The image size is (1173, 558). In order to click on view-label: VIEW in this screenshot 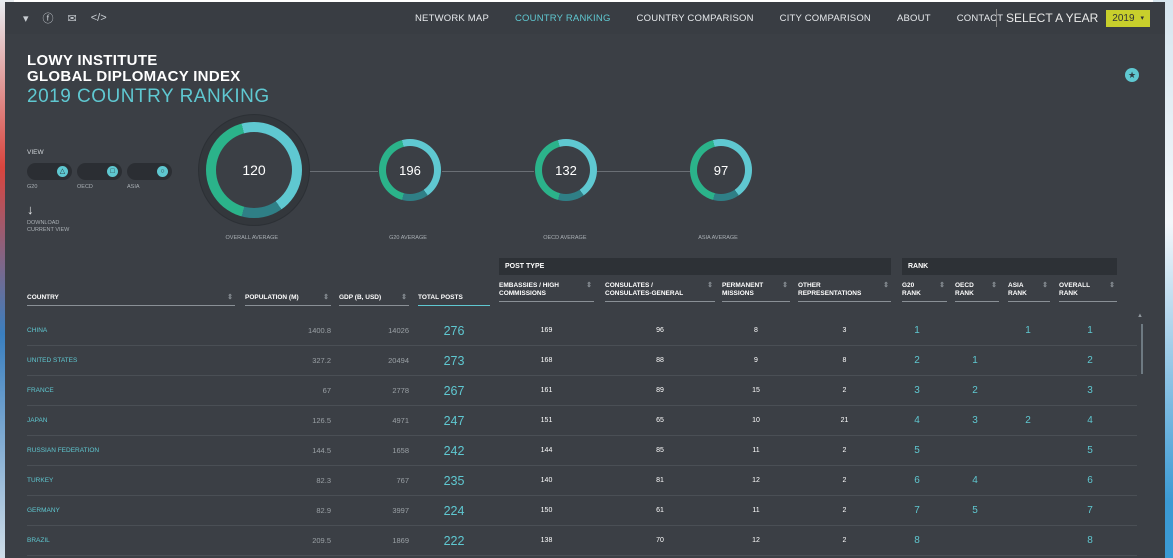, I will do `click(35, 152)`.